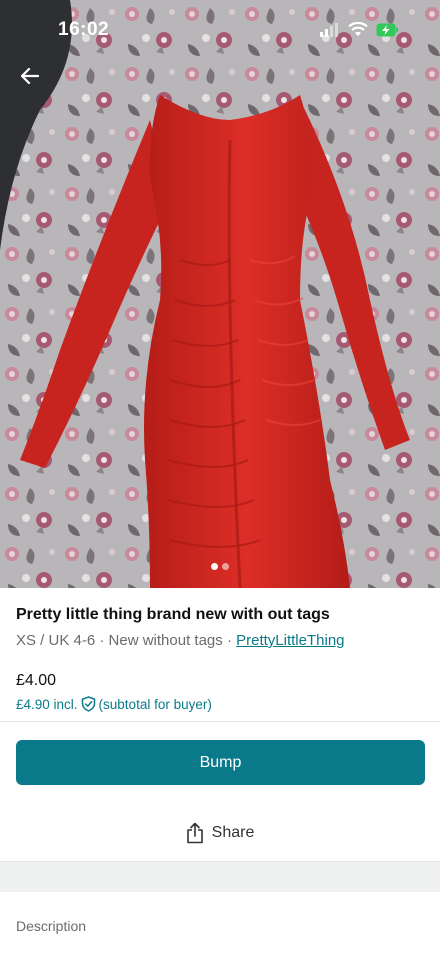 This screenshot has width=440, height=955. I want to click on price: £4.00, so click(36, 680).